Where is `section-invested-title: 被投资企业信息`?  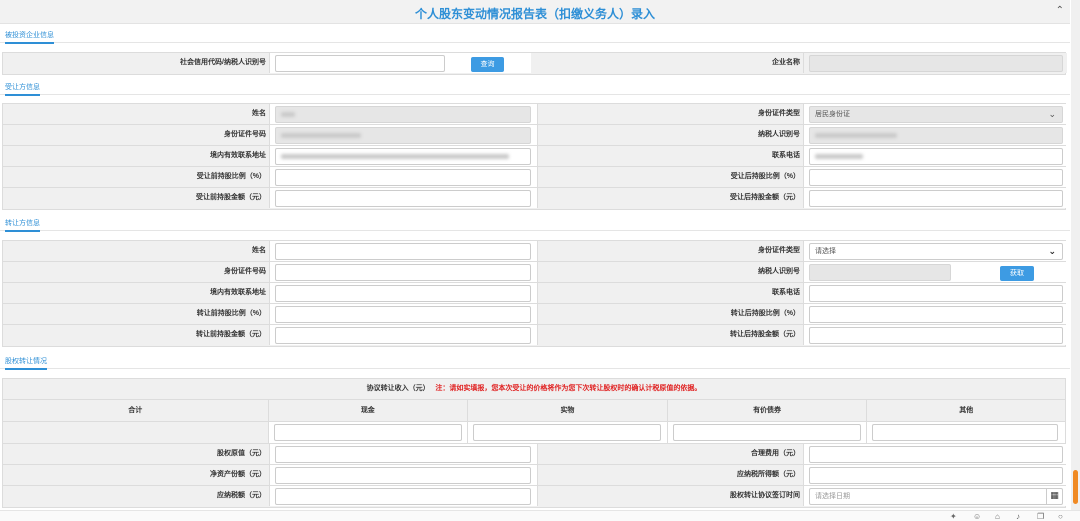 section-invested-title: 被投资企业信息 is located at coordinates (29, 37).